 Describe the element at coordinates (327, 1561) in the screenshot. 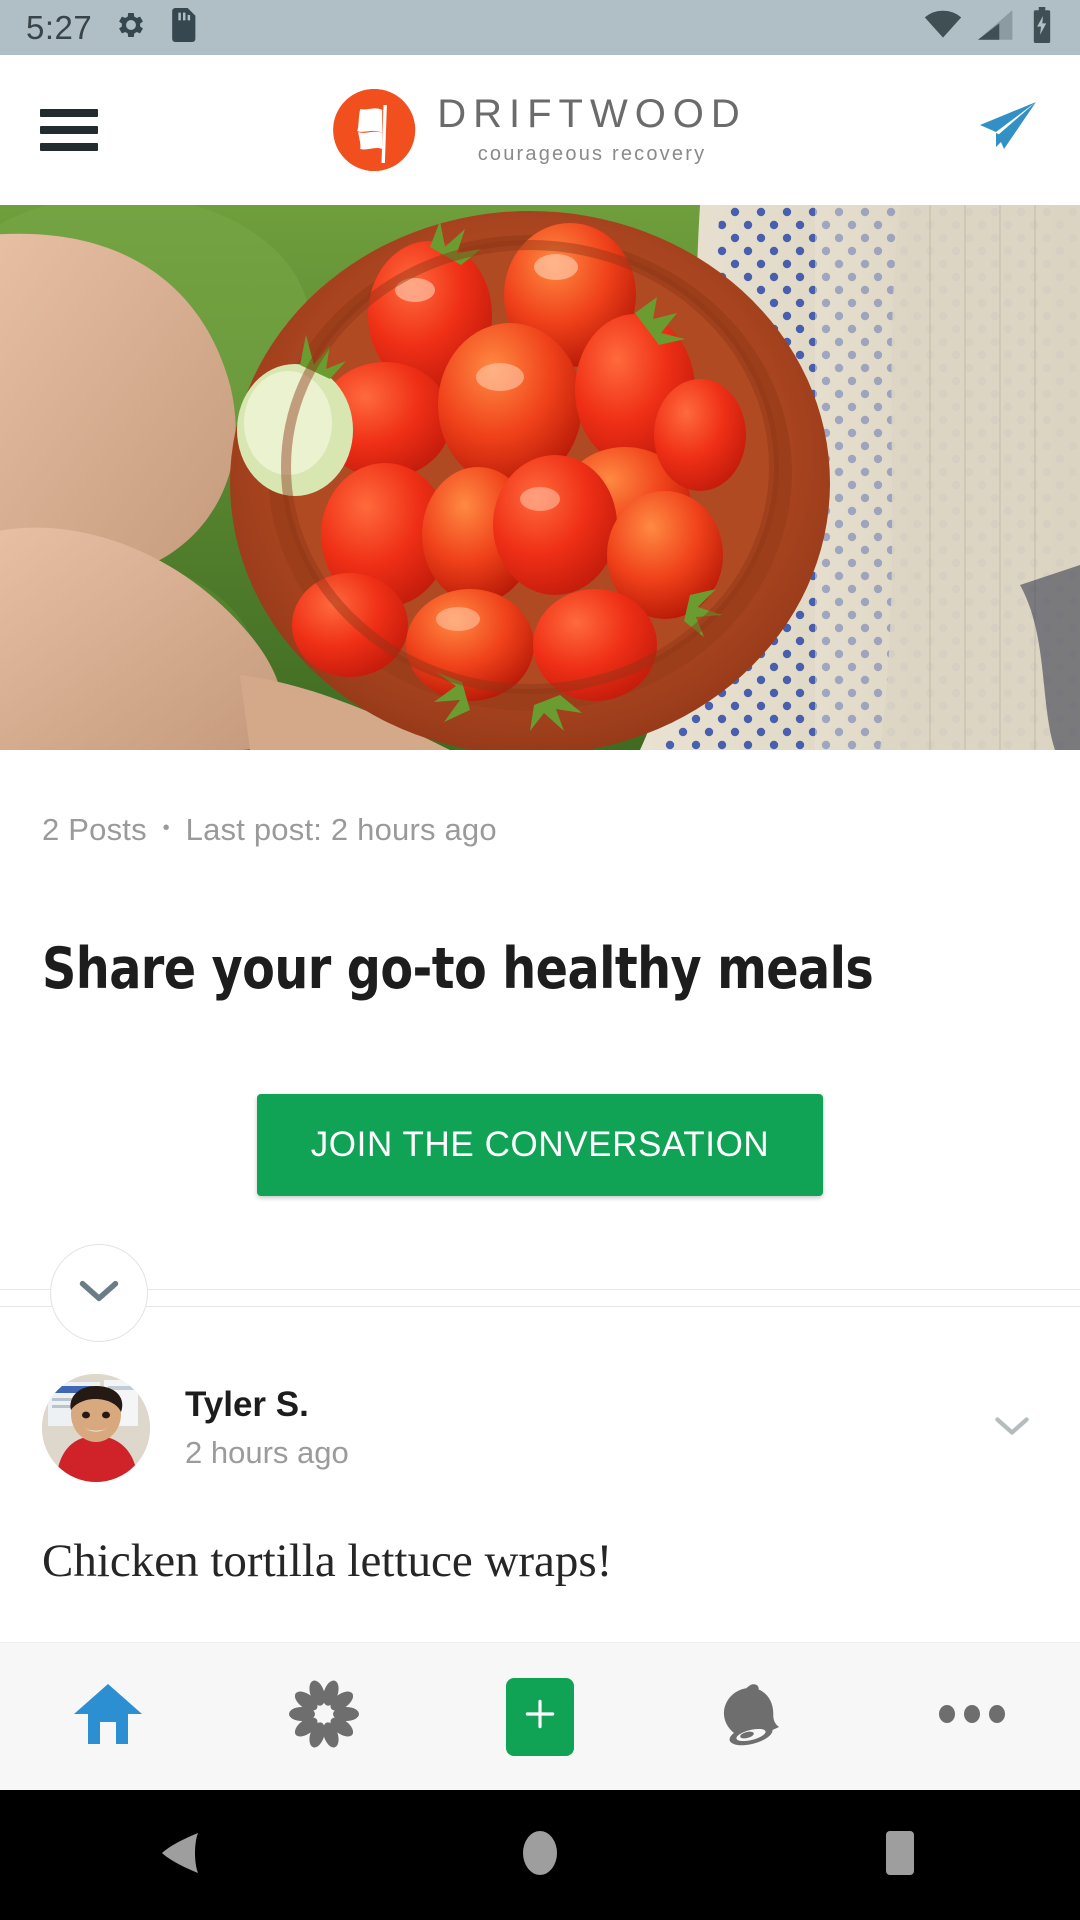

I see `post-body-text: Chicken tortilla lettuce wraps!` at that location.